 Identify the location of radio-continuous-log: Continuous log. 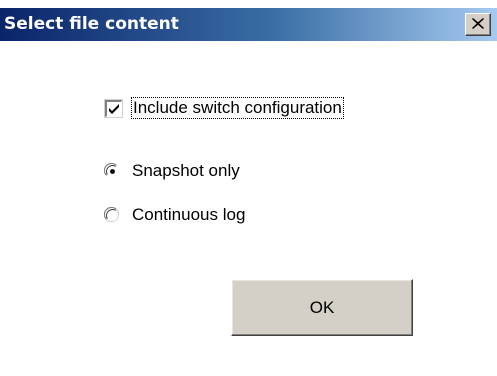
(174, 215).